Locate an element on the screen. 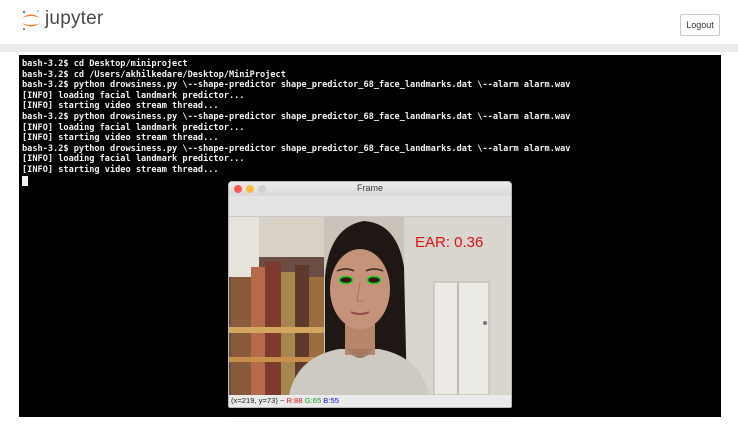 The height and width of the screenshot is (436, 738). brand-name: jupyter is located at coordinates (74, 18).